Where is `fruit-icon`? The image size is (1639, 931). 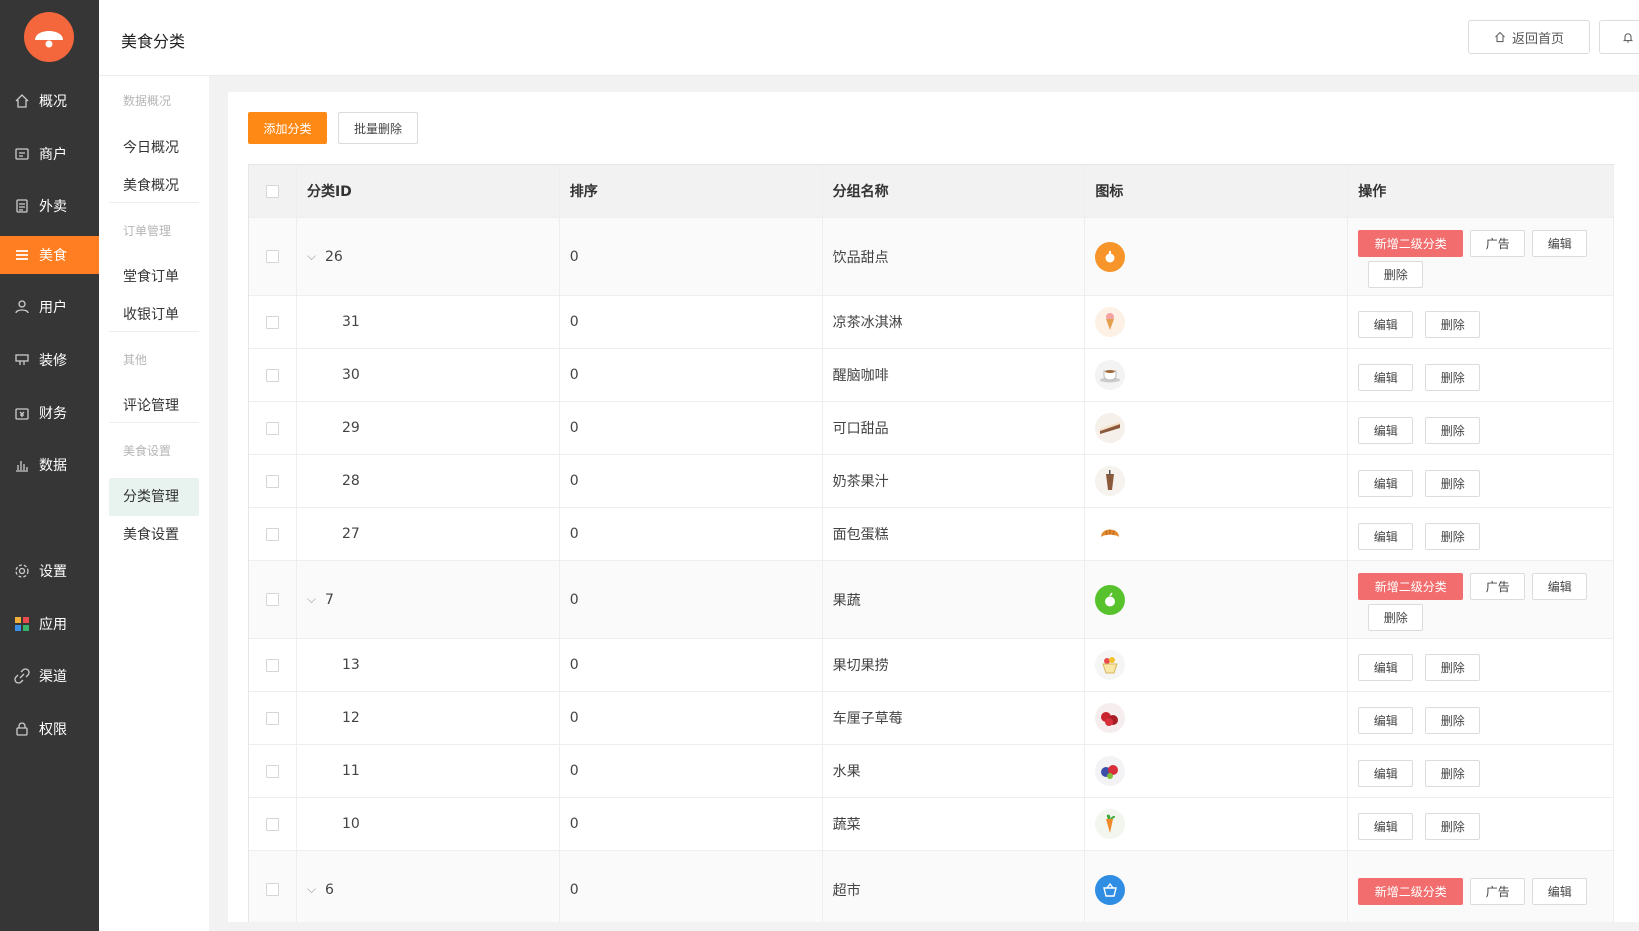 fruit-icon is located at coordinates (1110, 771).